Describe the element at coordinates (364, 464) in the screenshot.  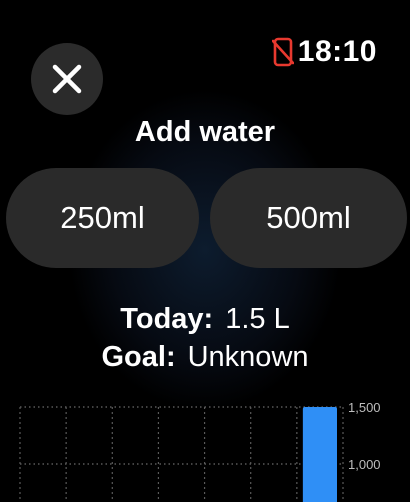
I see `chart-y-tick-label: 1,000` at that location.